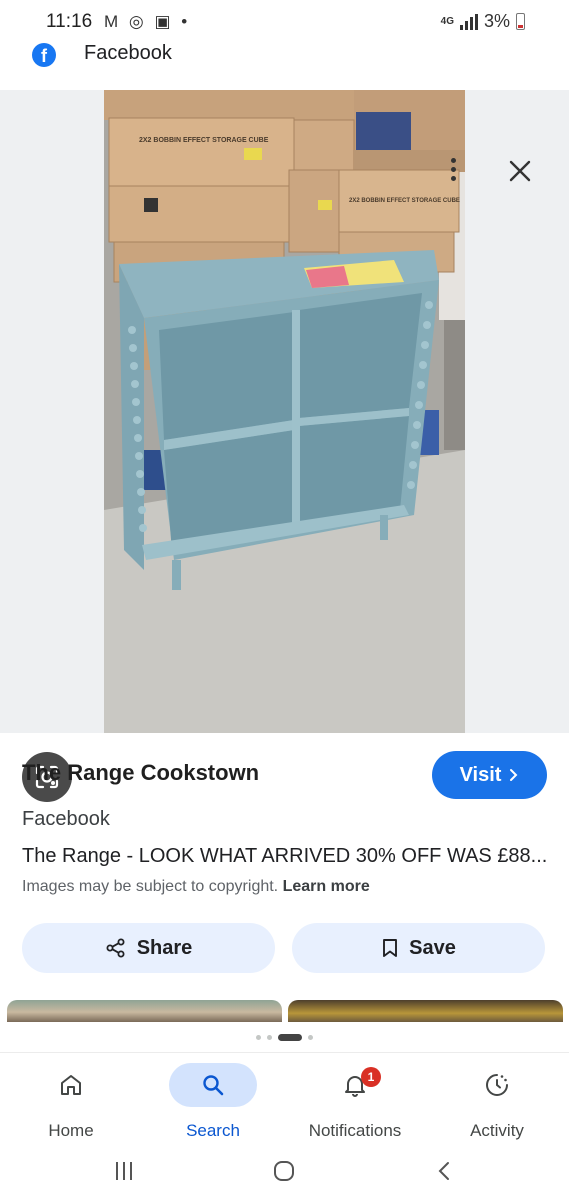  What do you see at coordinates (326, 886) in the screenshot?
I see `learn-more-link: Learn more` at bounding box center [326, 886].